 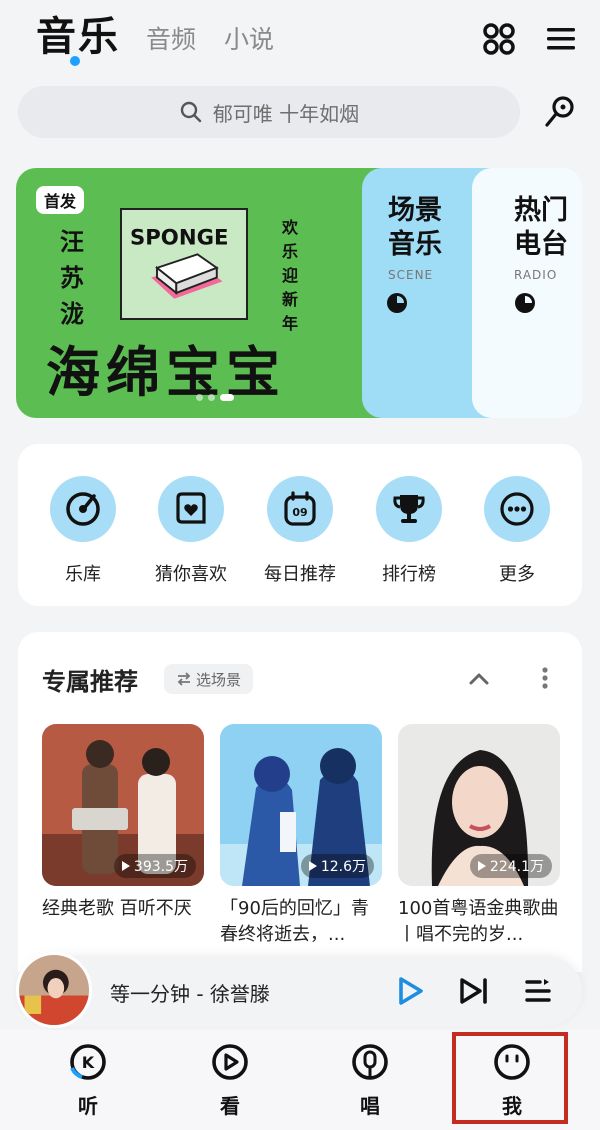 What do you see at coordinates (191, 508) in the screenshot?
I see `heart-box-icon` at bounding box center [191, 508].